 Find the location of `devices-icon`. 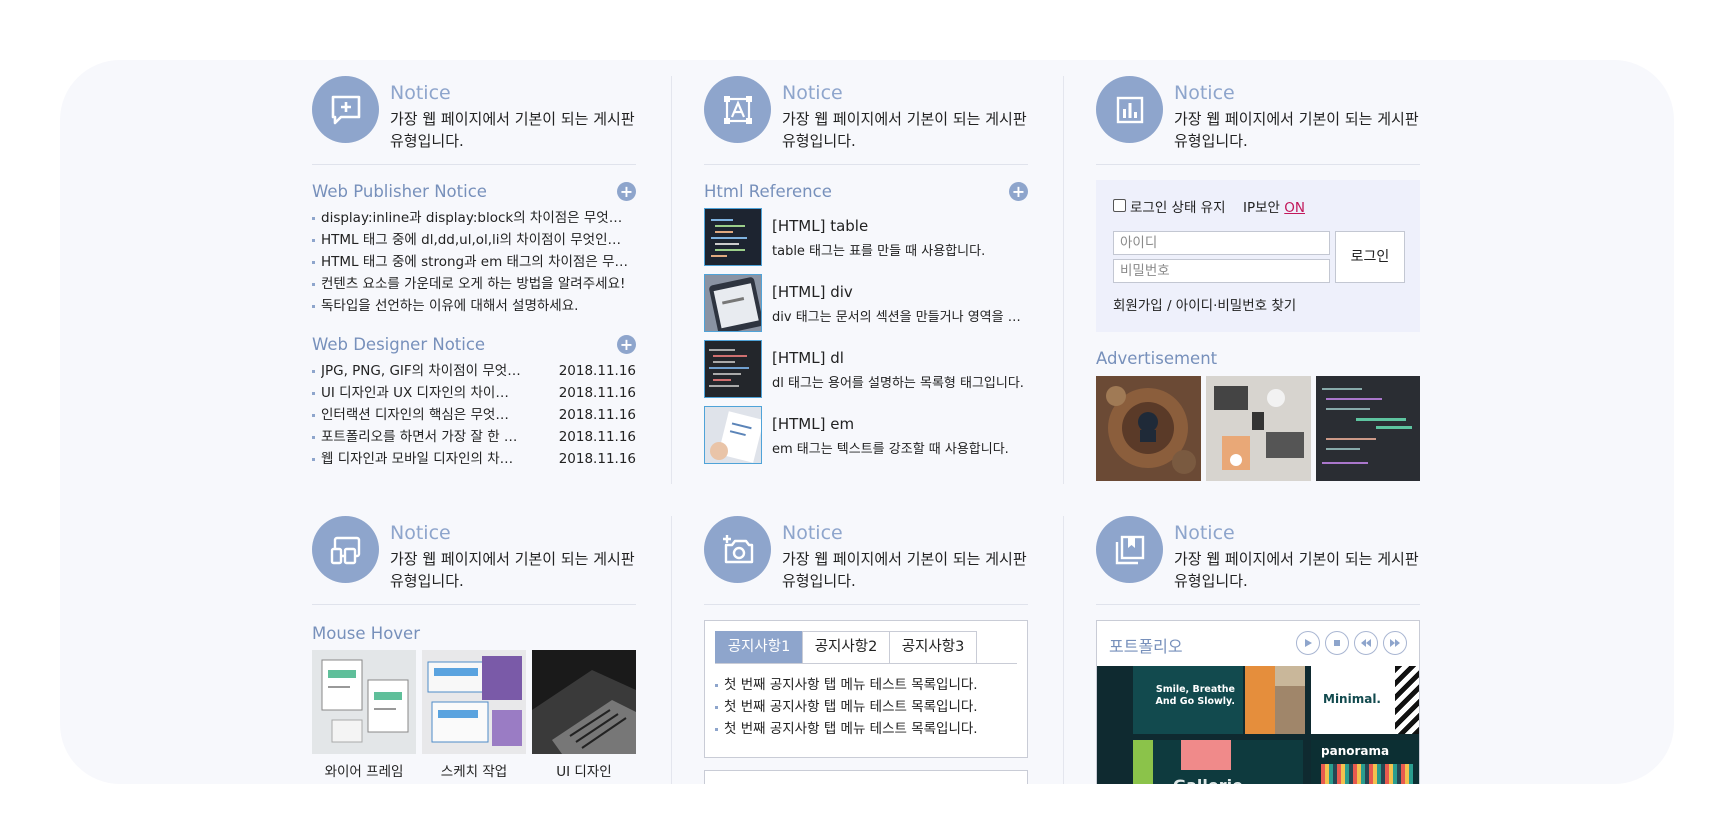

devices-icon is located at coordinates (345, 549).